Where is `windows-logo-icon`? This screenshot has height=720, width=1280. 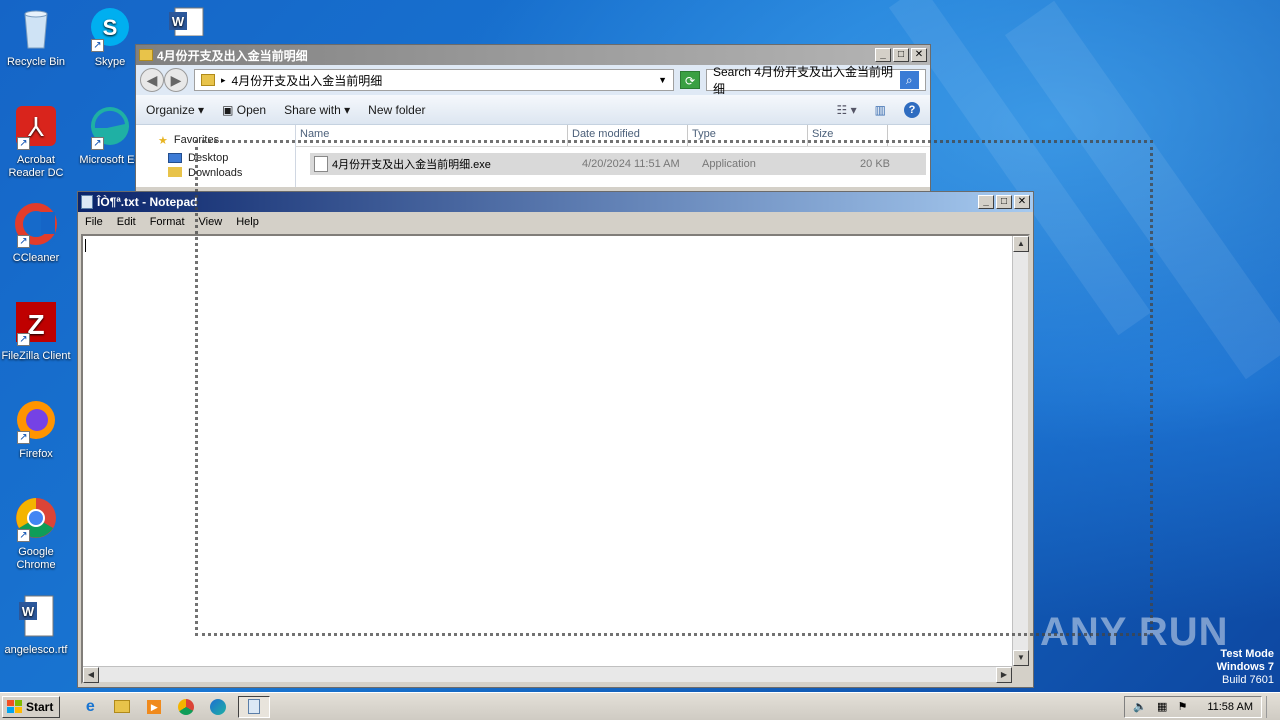
windows-logo-icon is located at coordinates (14, 706).